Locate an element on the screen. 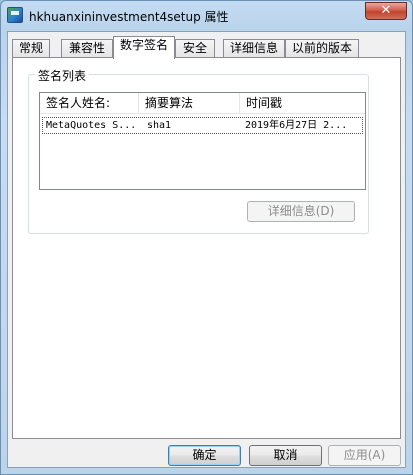 The width and height of the screenshot is (413, 475). title-bar: hkhuanxininvestment4setup 属性 ✕ is located at coordinates (206, 15).